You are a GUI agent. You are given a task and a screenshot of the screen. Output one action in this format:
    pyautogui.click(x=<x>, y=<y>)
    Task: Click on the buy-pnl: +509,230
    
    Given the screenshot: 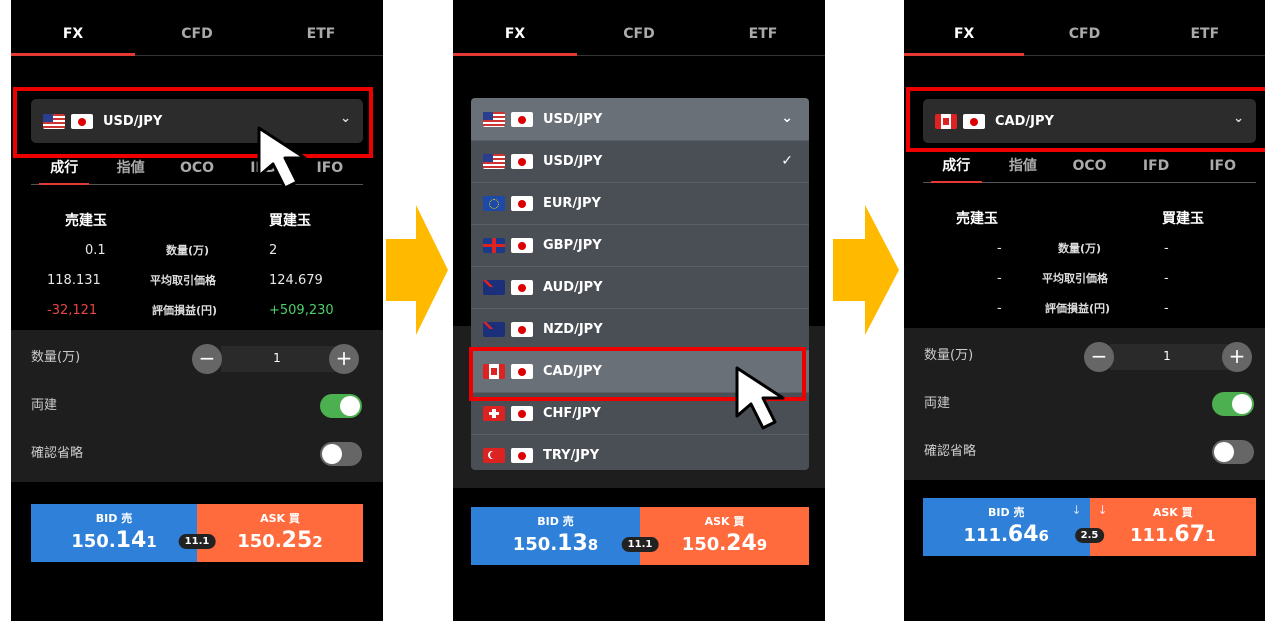 What is the action you would take?
    pyautogui.click(x=301, y=310)
    